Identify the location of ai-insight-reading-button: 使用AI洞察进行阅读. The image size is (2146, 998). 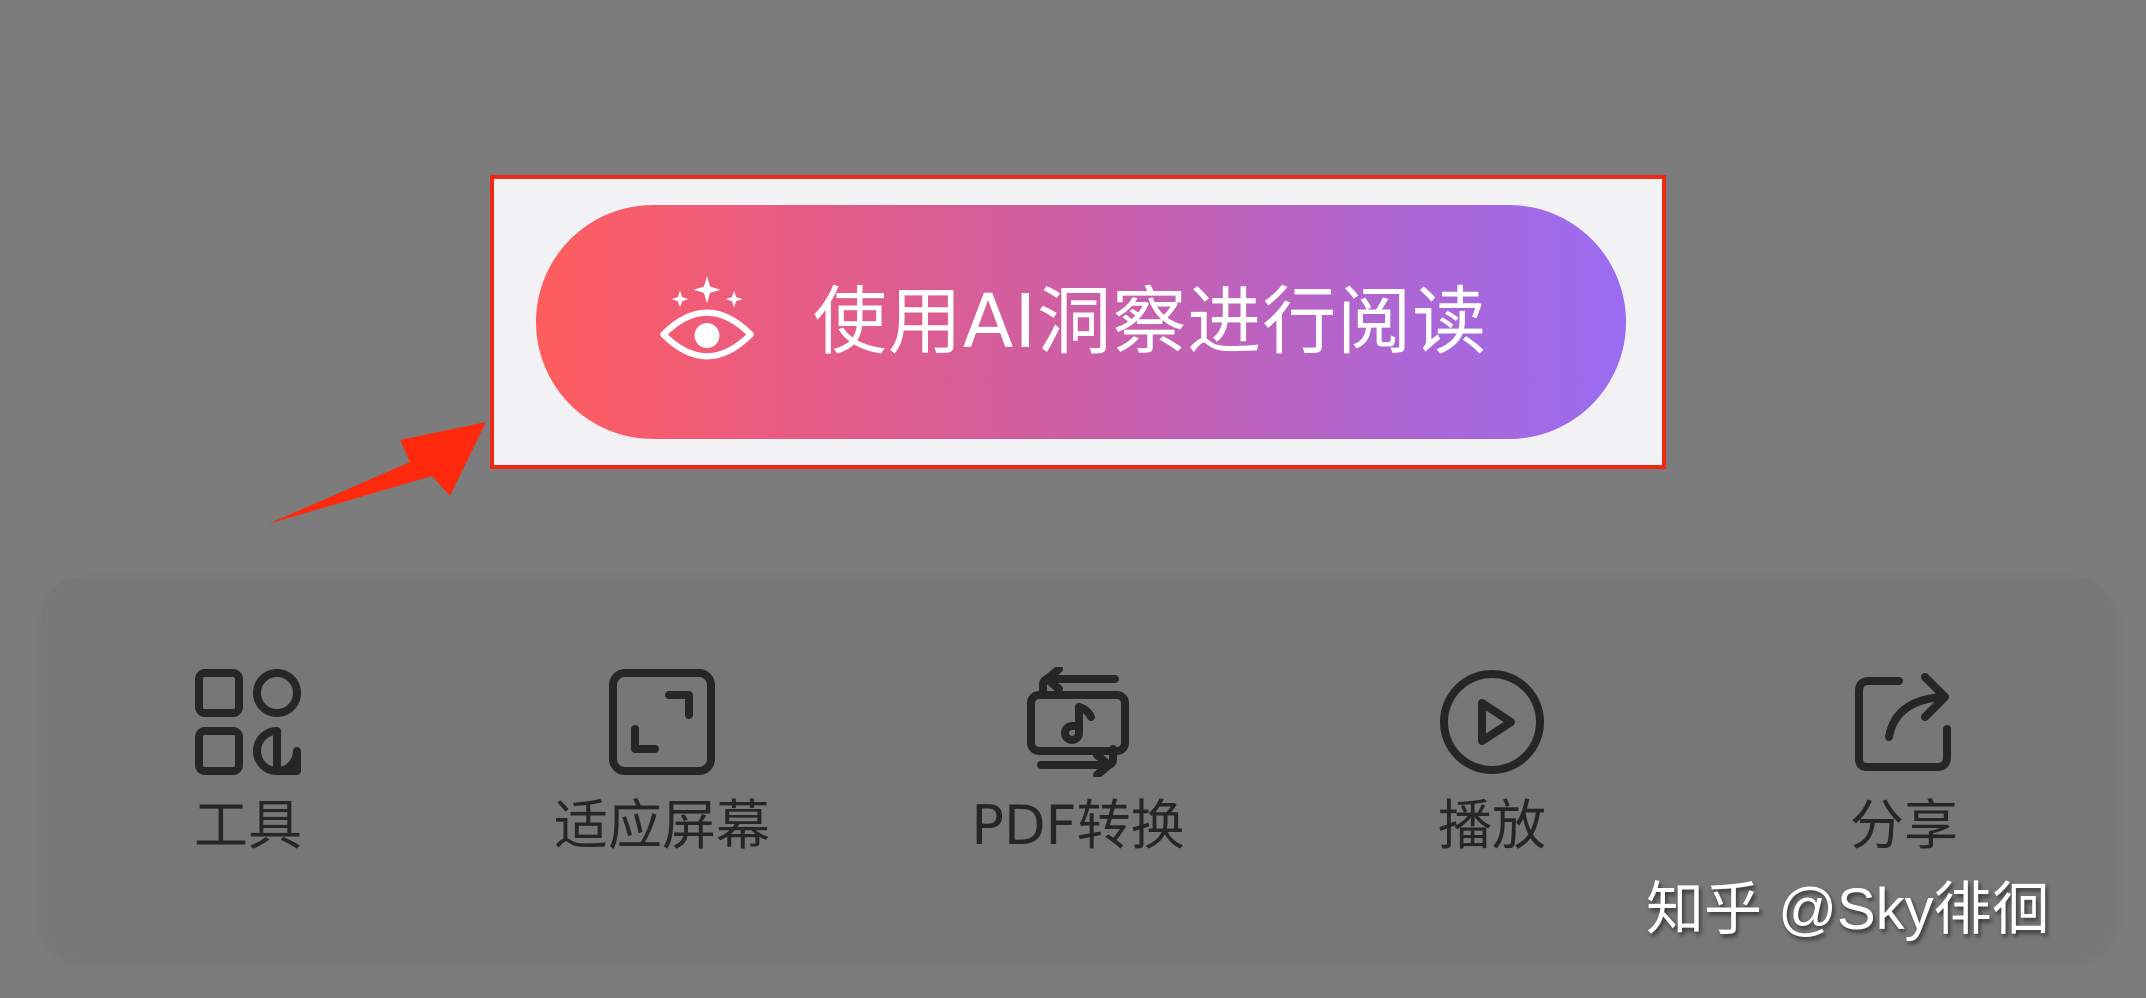
(1081, 322).